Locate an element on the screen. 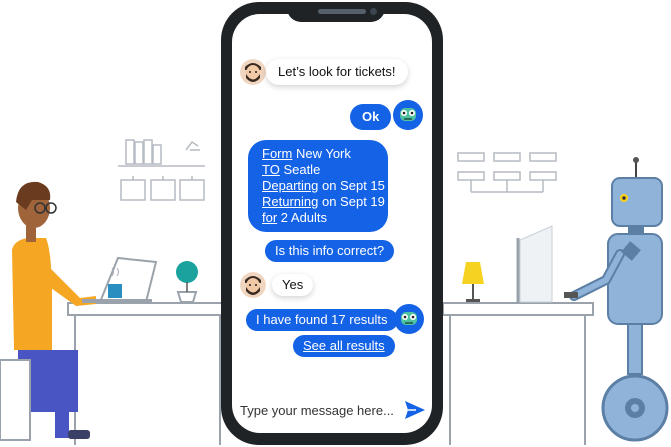  left-shelf is located at coordinates (161, 170).